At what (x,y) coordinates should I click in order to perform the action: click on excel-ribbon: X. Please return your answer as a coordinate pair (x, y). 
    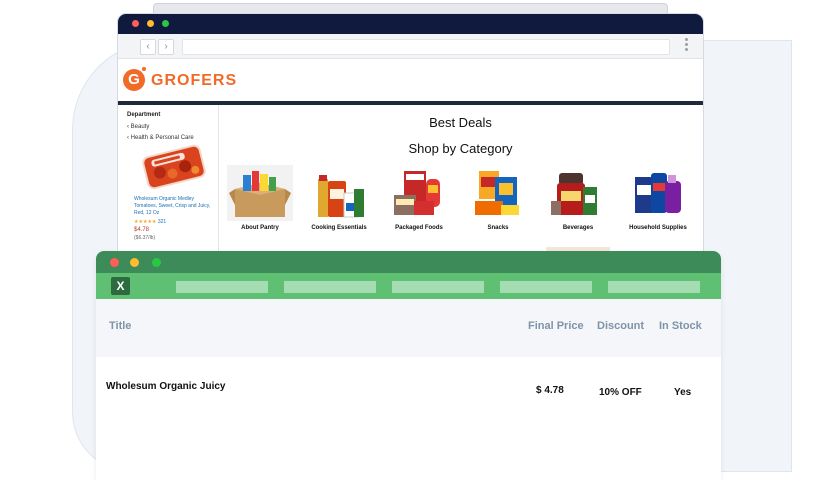
    Looking at the image, I should click on (408, 286).